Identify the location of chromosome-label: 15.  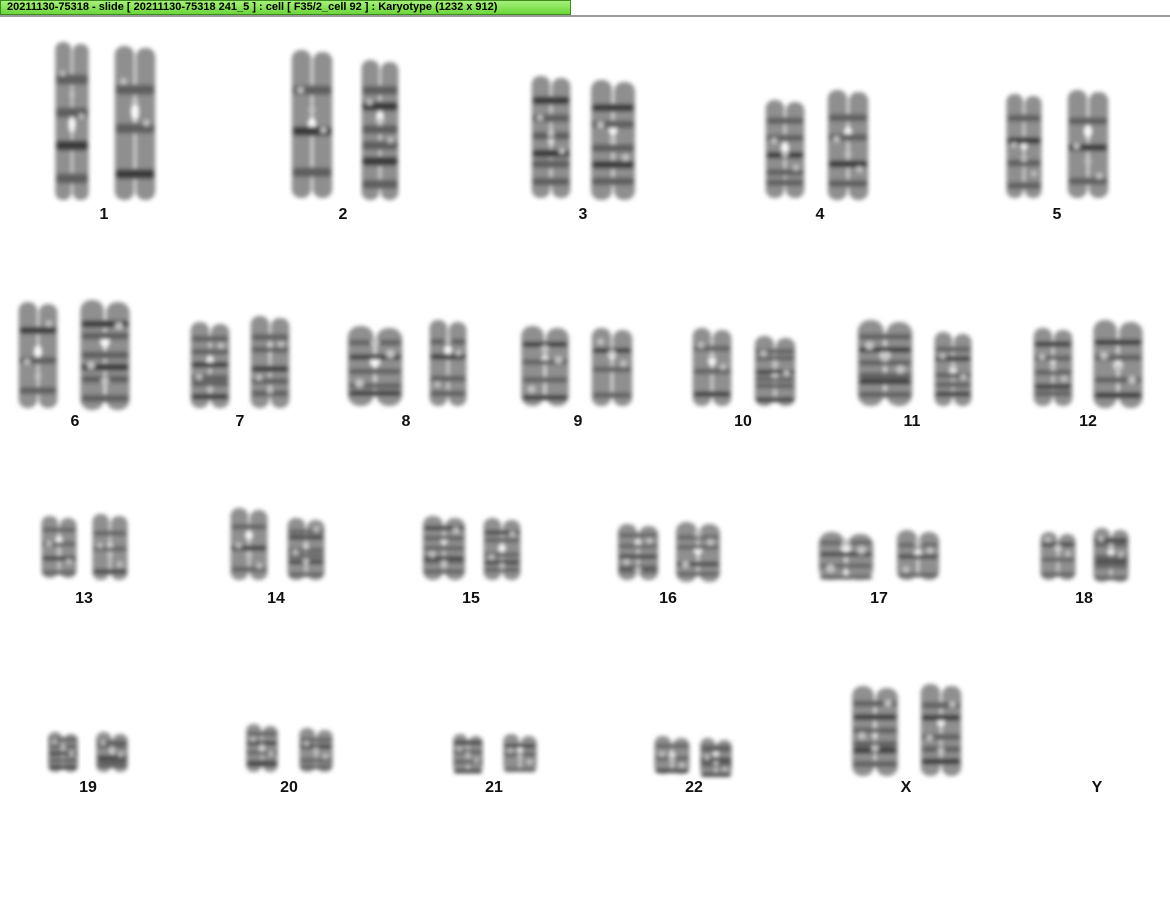
(471, 598).